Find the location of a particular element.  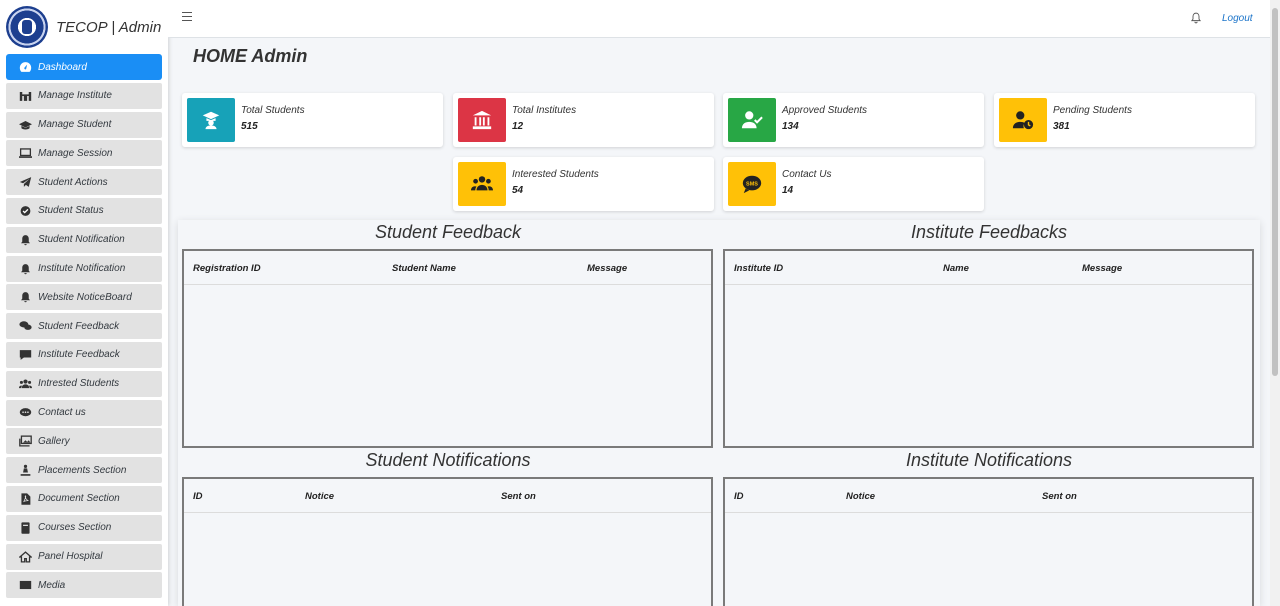

sidebar-item-student-status: Student Status is located at coordinates (84, 210).